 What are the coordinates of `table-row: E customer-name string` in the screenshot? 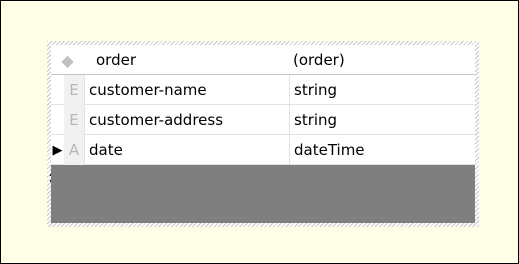 It's located at (263, 90).